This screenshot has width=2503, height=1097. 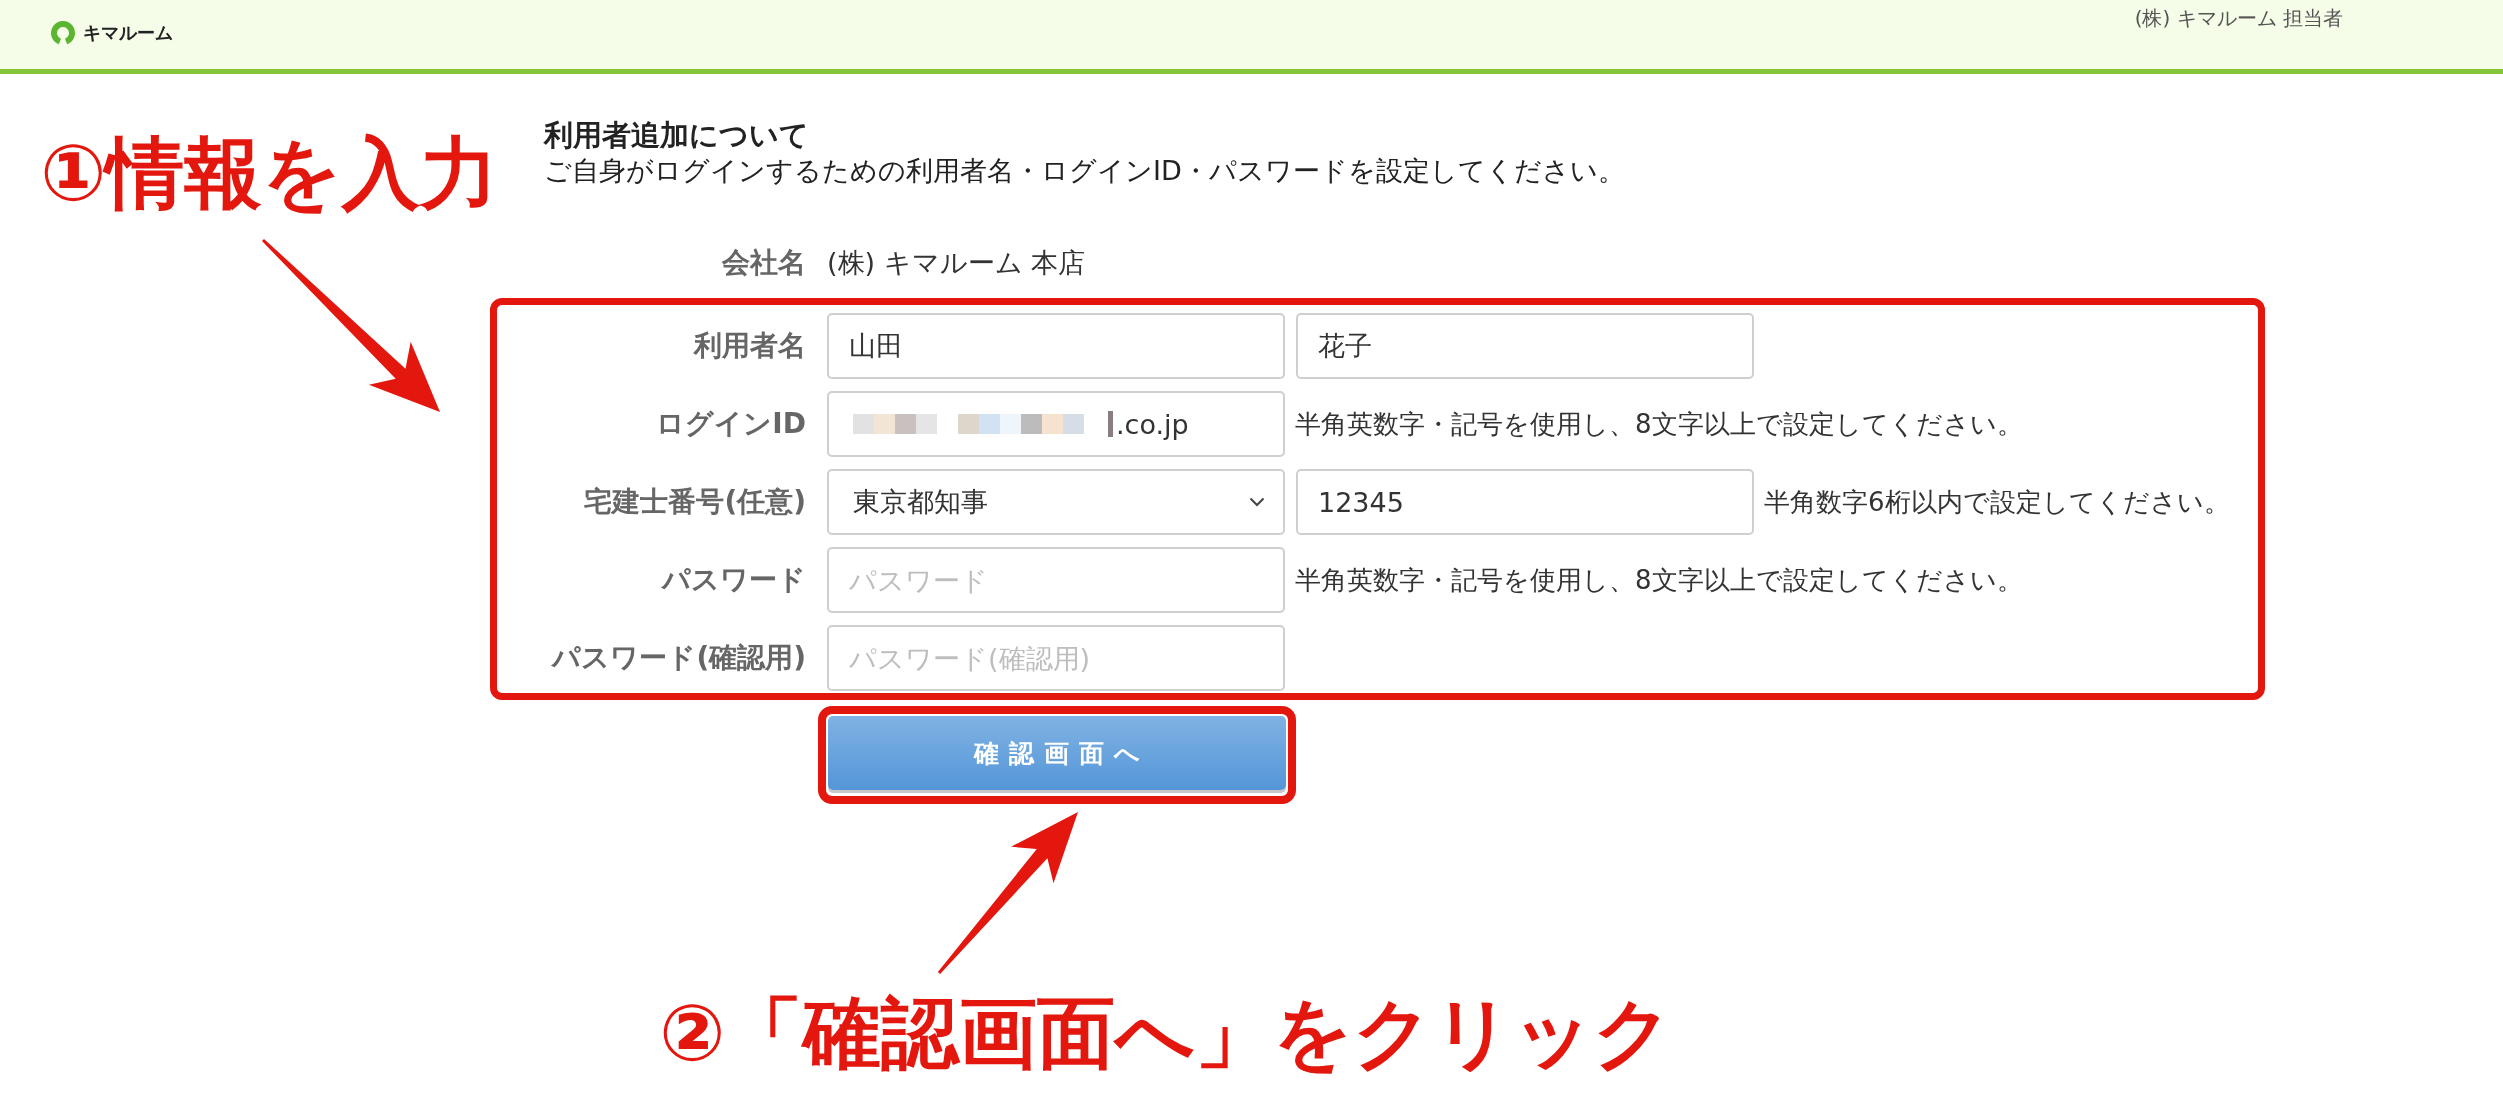 I want to click on input-field: 花子, so click(x=1525, y=346).